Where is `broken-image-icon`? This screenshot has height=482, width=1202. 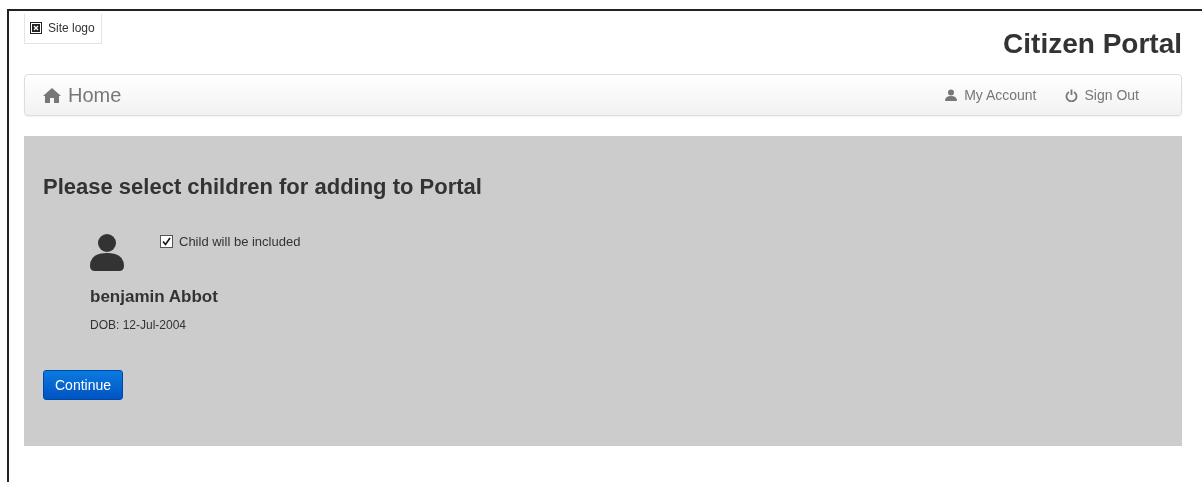 broken-image-icon is located at coordinates (36, 28).